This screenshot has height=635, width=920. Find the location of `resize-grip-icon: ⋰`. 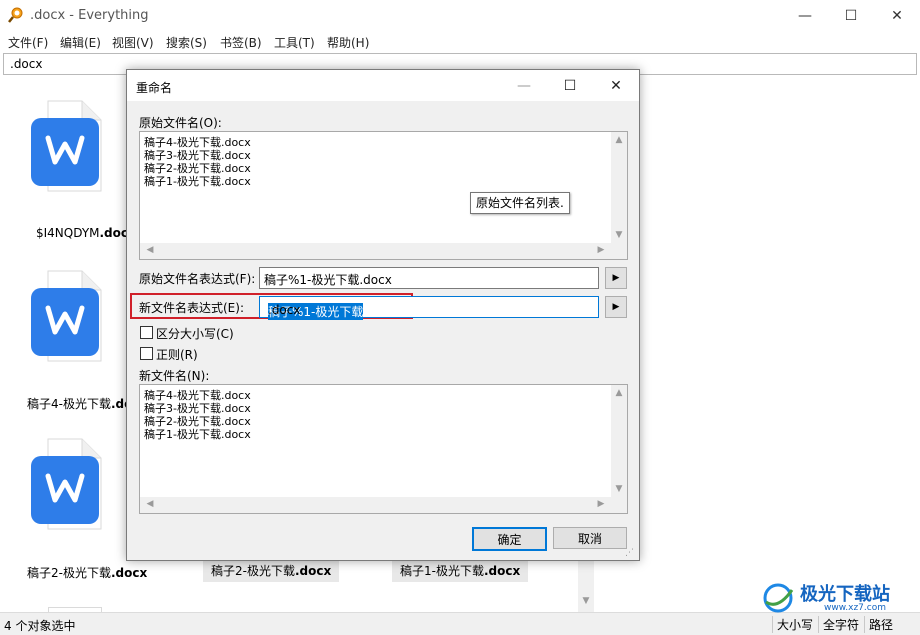

resize-grip-icon: ⋰ is located at coordinates (629, 553).